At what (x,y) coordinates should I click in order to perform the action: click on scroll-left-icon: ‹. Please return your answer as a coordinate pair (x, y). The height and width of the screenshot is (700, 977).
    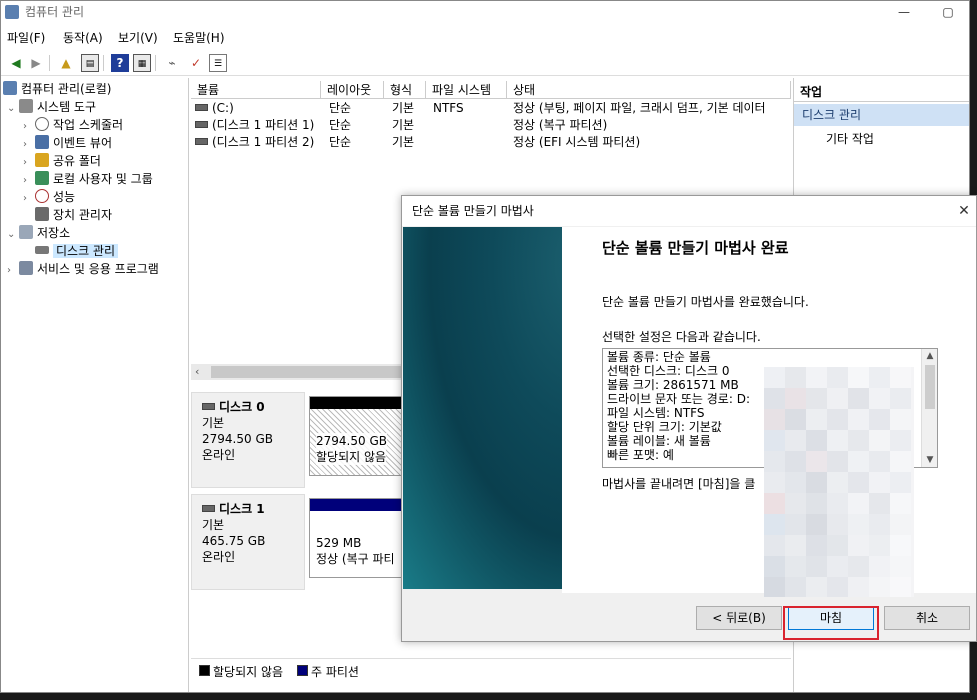
    Looking at the image, I should click on (197, 372).